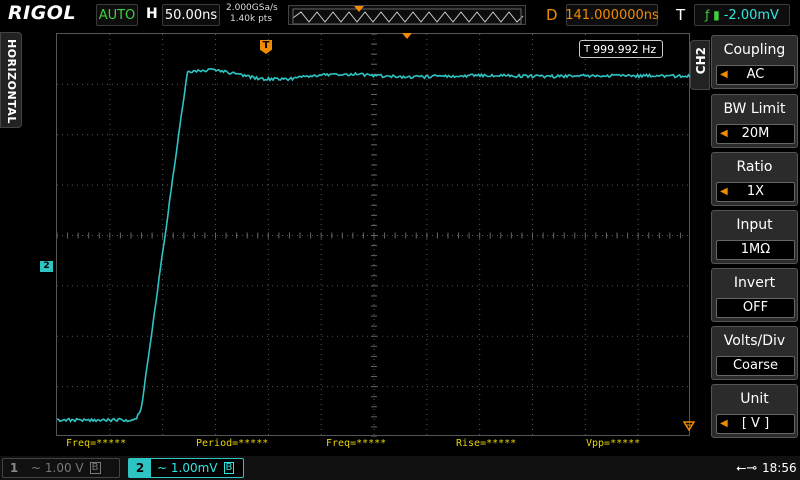  Describe the element at coordinates (755, 192) in the screenshot. I see `softkey-value: ◀ 1X` at that location.